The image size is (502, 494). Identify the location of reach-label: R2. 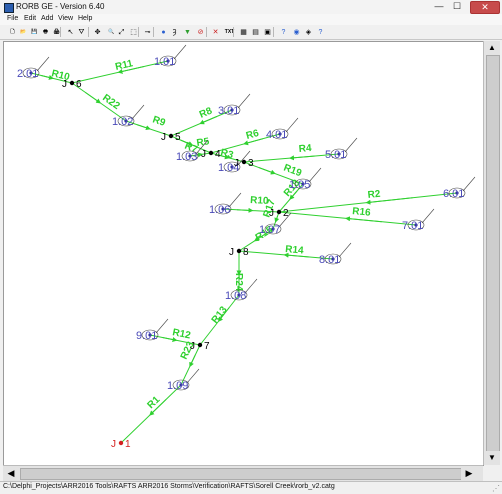
(374, 195).